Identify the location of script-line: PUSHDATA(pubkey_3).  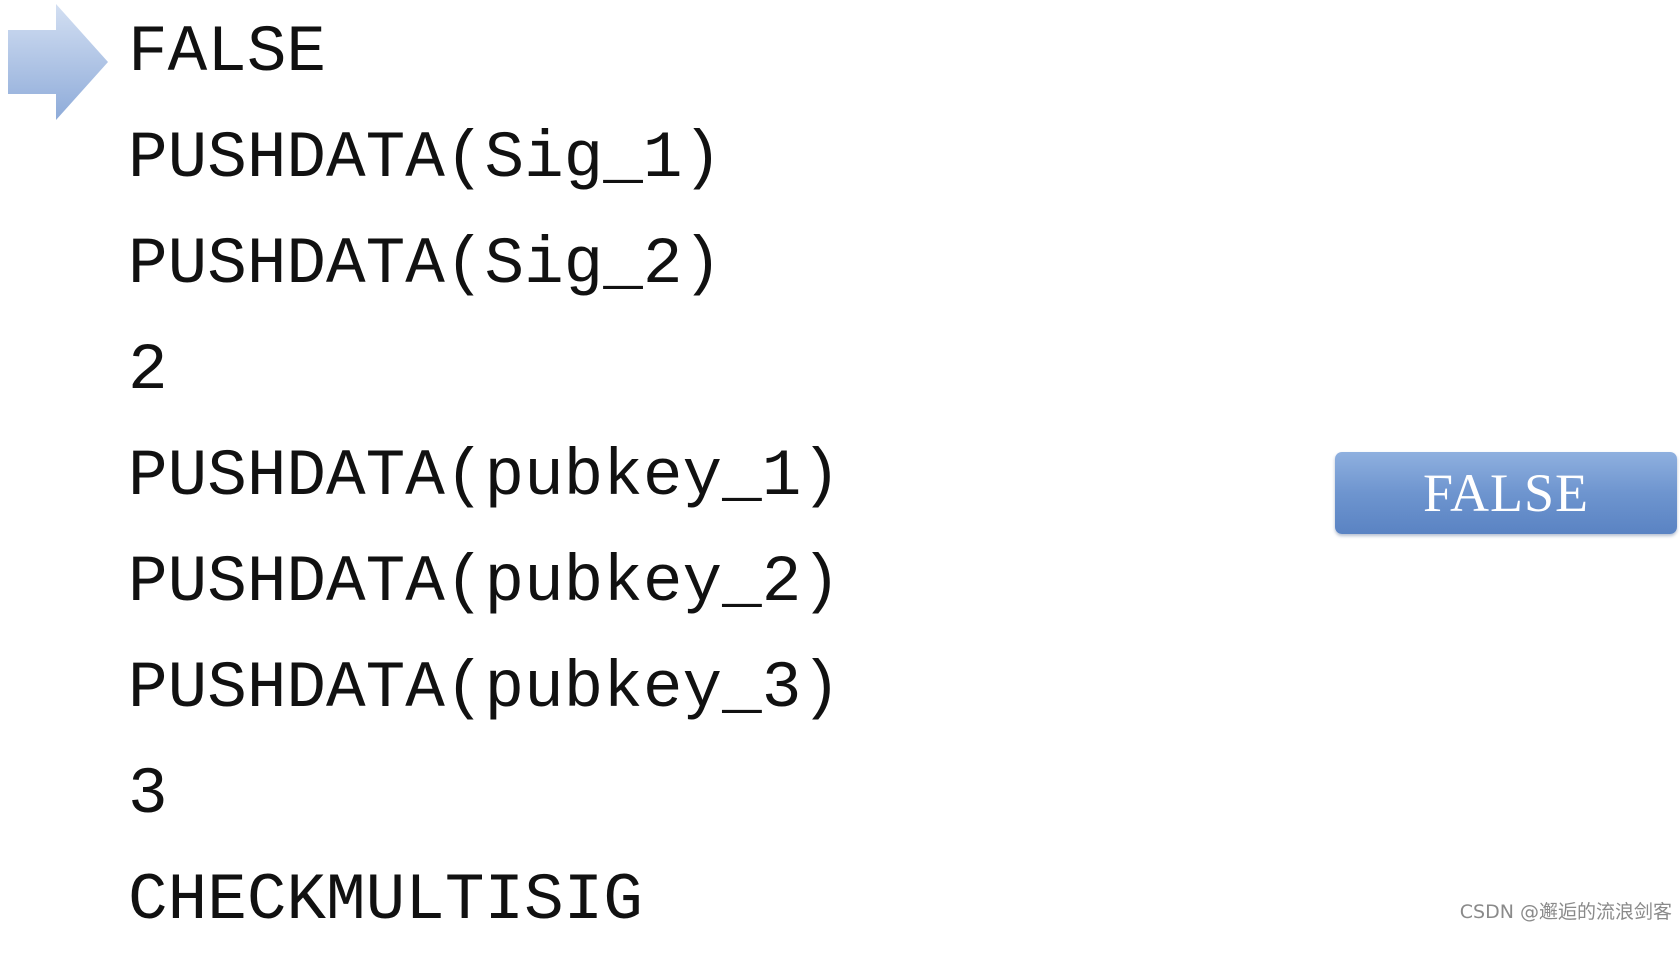
(484, 688).